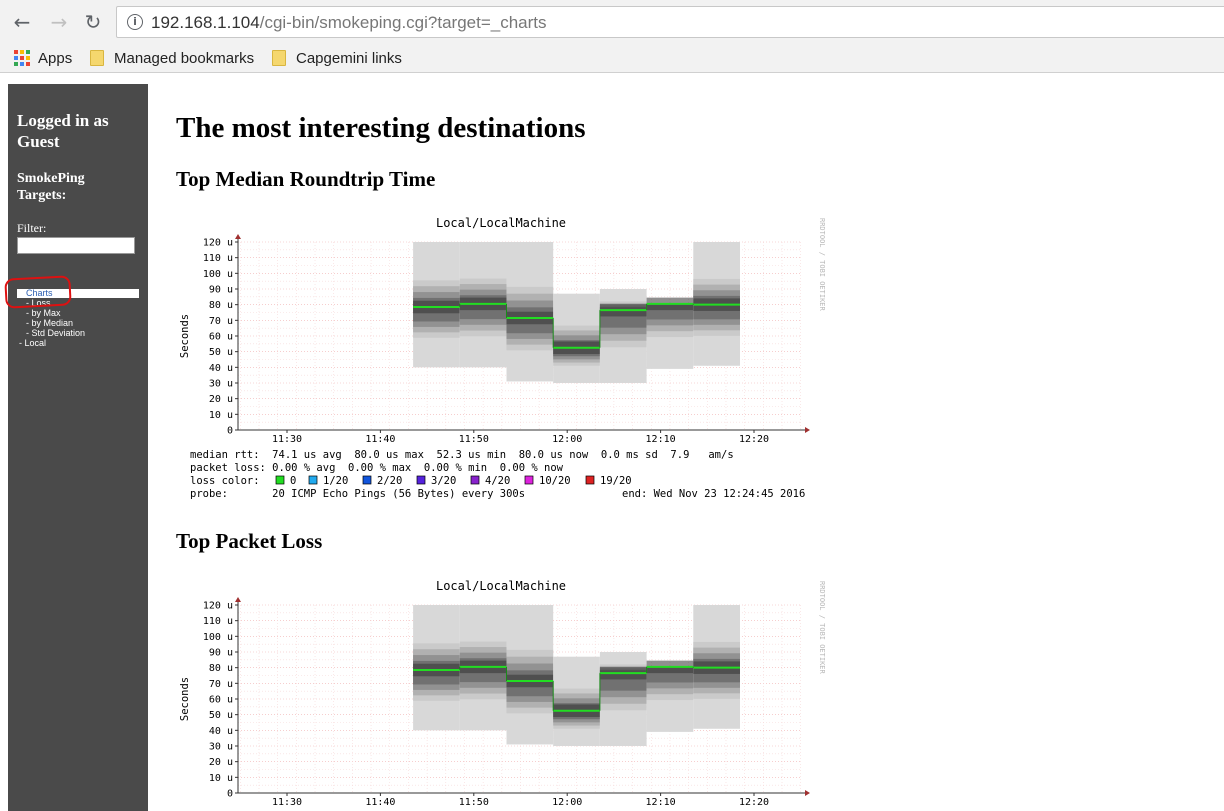 The image size is (1224, 811). I want to click on bookmark-label: Managed bookmarks, so click(184, 58).